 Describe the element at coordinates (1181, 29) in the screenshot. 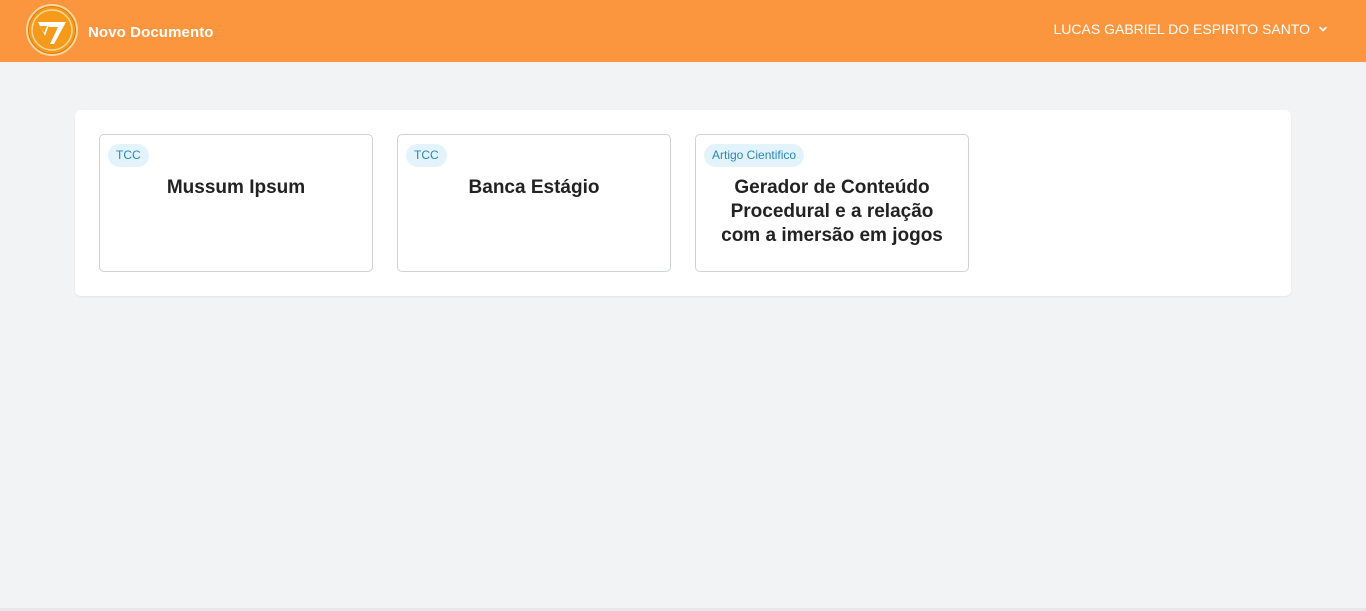

I see `user-name: LUCAS GABRIEL DO ESPIRITO SANTO` at that location.